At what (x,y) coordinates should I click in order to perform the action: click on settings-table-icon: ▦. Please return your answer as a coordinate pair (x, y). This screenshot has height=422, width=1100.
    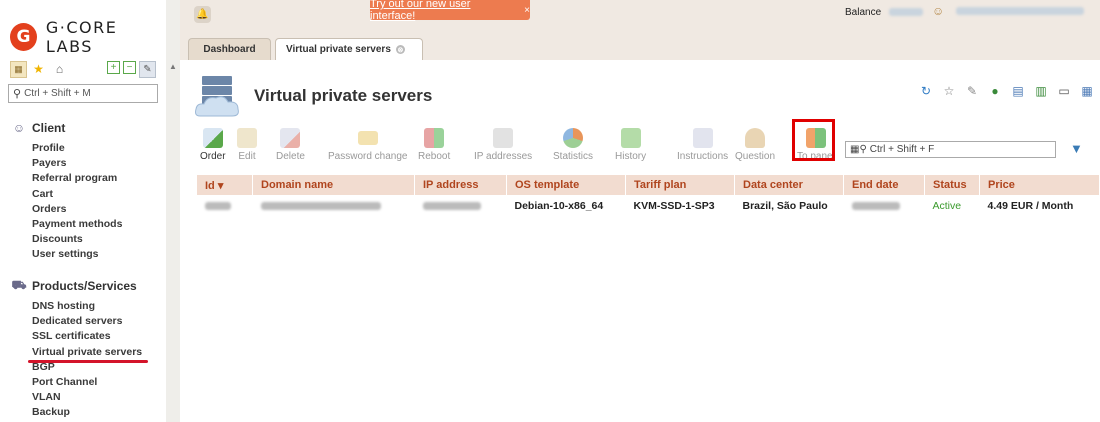
    Looking at the image, I should click on (1087, 91).